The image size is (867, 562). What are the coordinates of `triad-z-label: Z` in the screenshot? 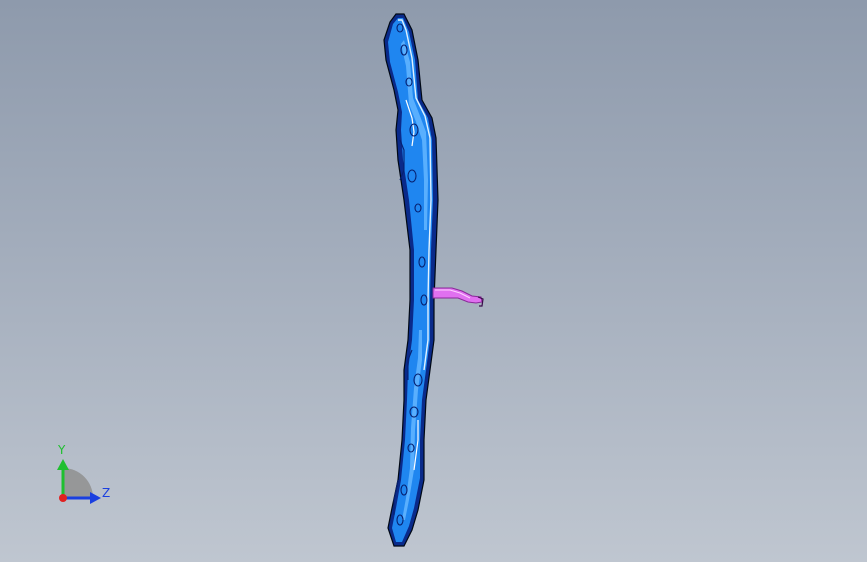 It's located at (106, 493).